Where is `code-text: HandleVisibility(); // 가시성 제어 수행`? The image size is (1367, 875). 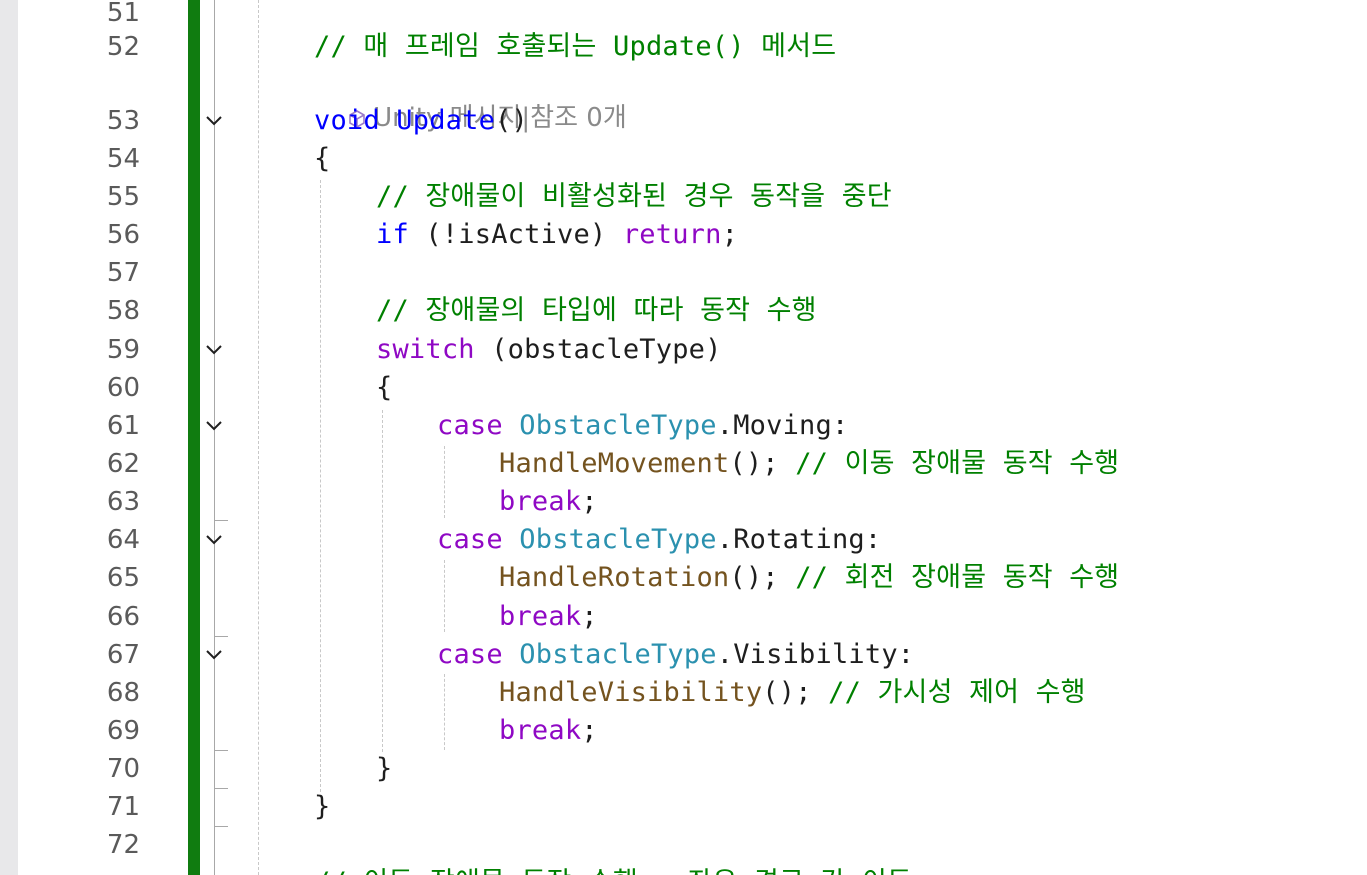 code-text: HandleVisibility(); // 가시성 제어 수행 is located at coordinates (792, 693).